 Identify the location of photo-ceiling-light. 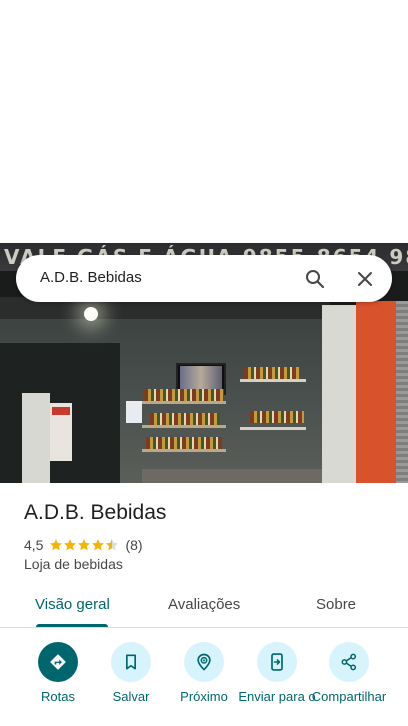
(91, 314).